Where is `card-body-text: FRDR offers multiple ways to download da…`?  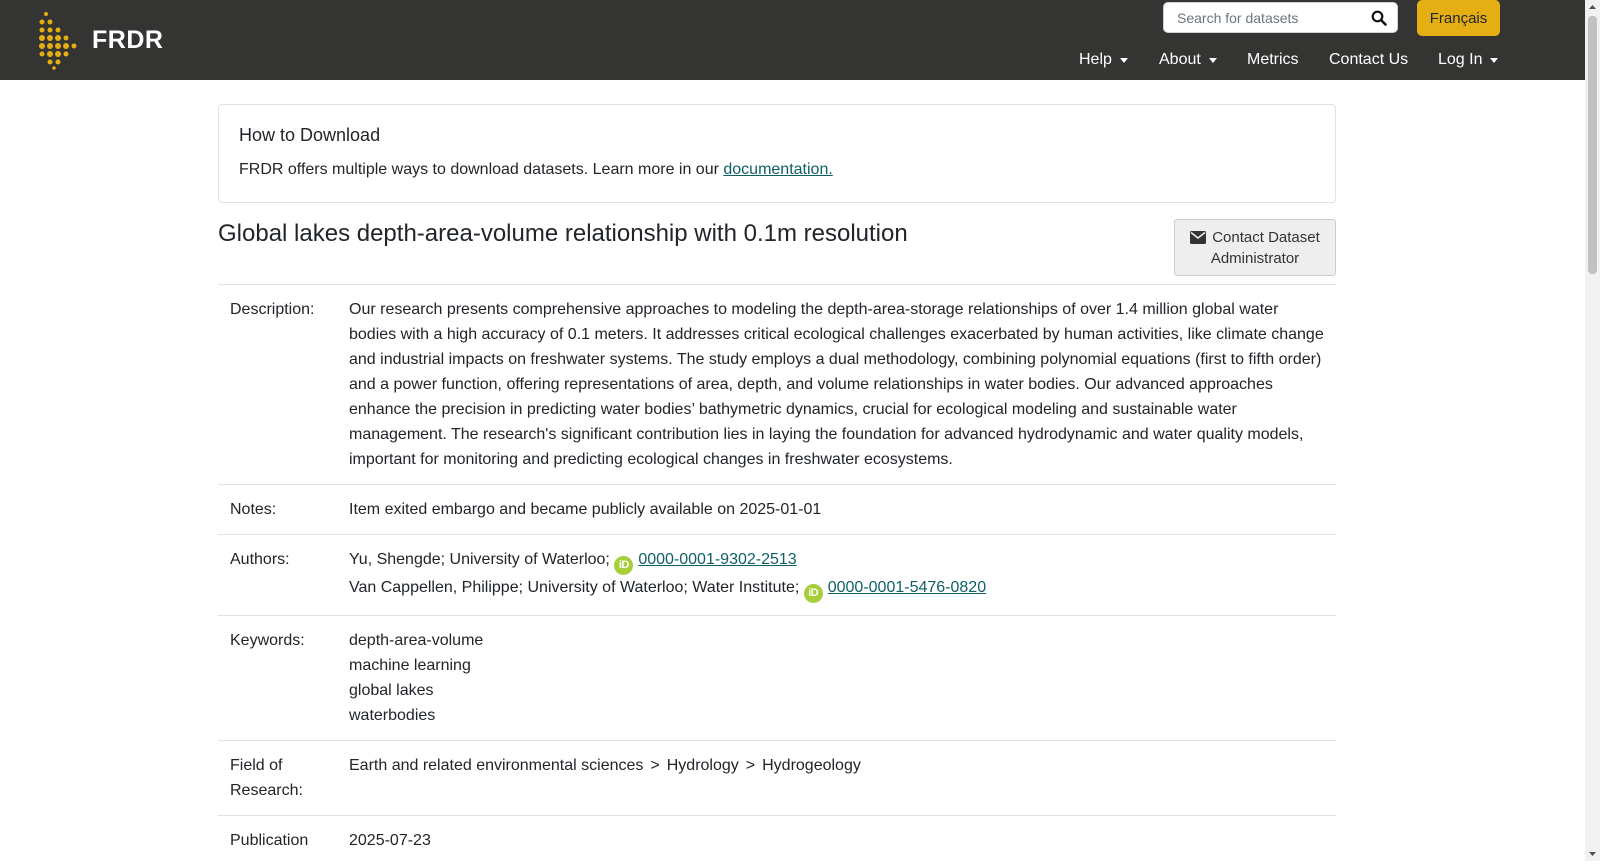 card-body-text: FRDR offers multiple ways to download da… is located at coordinates (481, 169).